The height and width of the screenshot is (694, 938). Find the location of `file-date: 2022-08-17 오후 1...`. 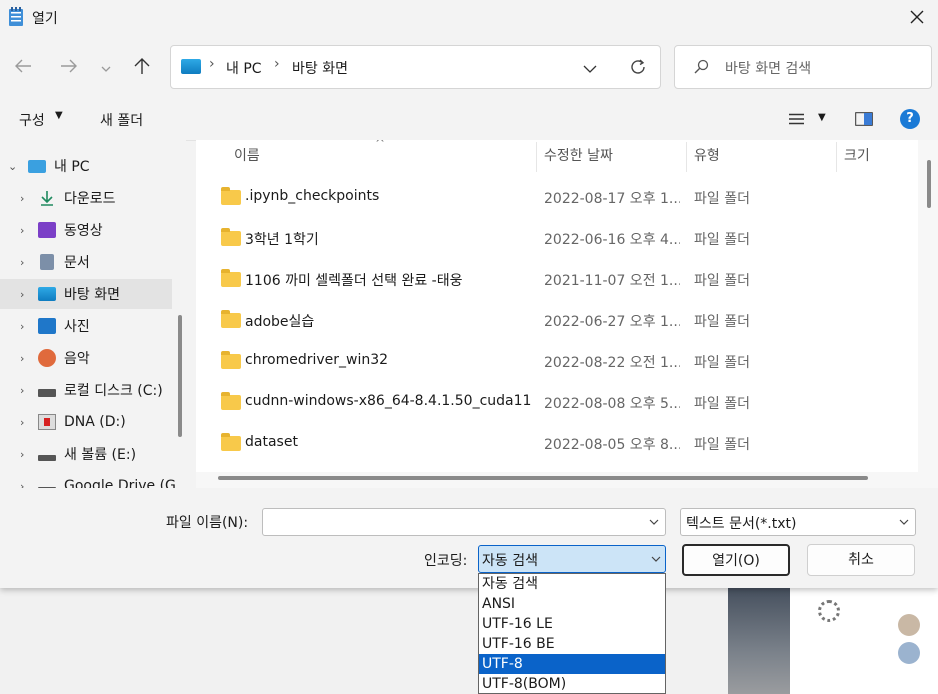

file-date: 2022-08-17 오후 1... is located at coordinates (612, 199).